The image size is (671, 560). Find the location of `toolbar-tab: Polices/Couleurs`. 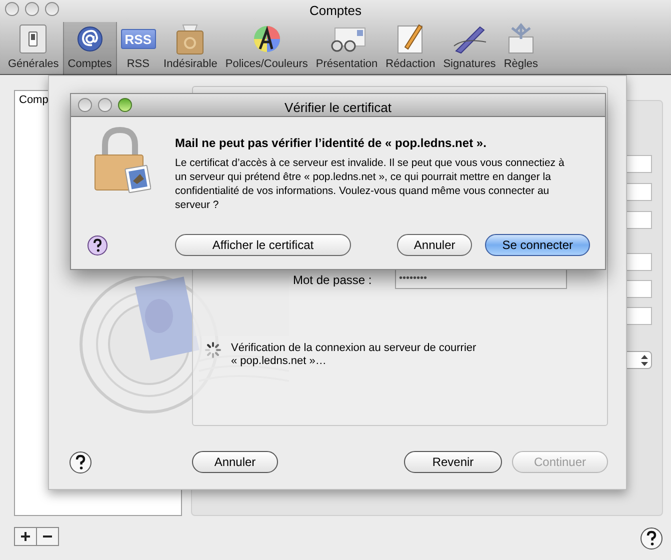

toolbar-tab: Polices/Couleurs is located at coordinates (266, 48).